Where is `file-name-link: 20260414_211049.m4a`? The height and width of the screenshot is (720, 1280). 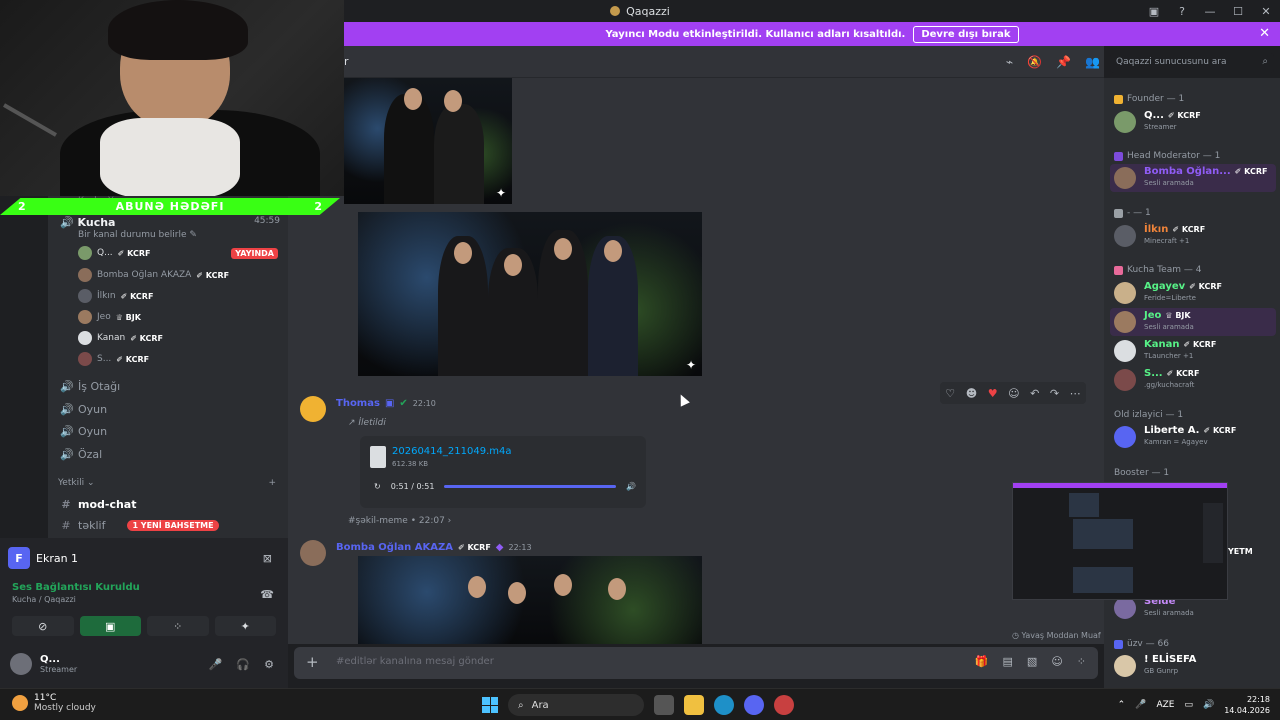
file-name-link: 20260414_211049.m4a is located at coordinates (451, 451).